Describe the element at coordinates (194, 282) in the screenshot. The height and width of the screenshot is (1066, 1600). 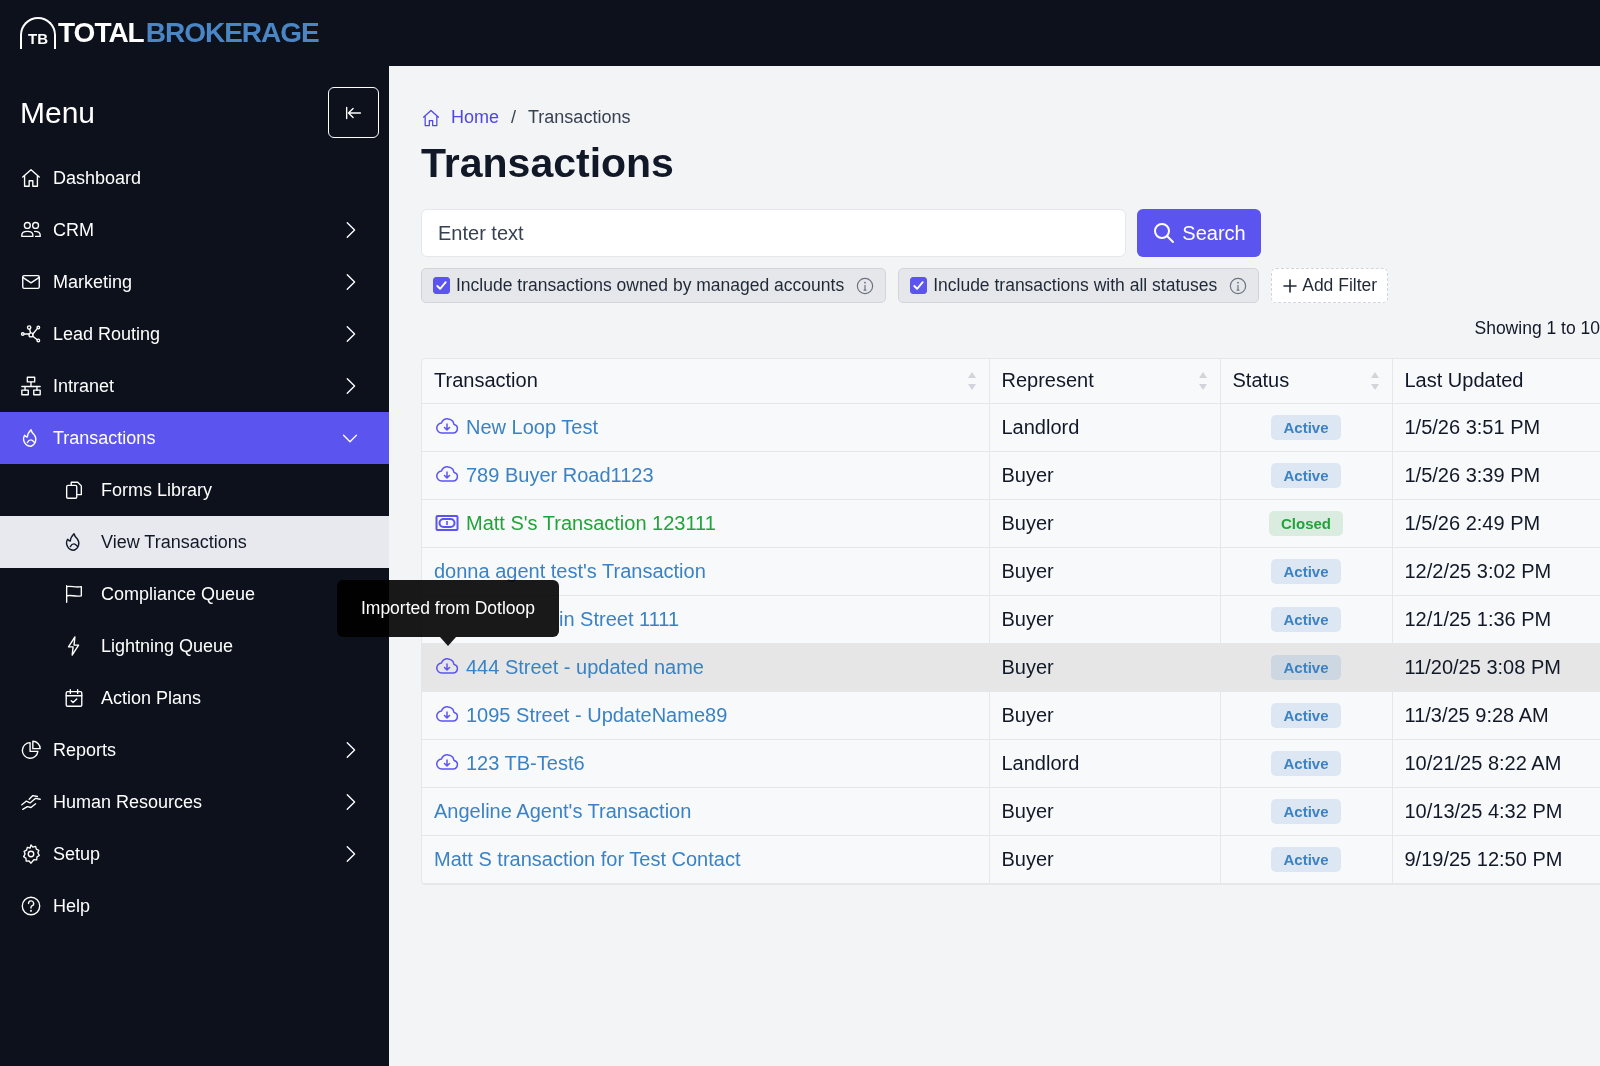
I see `menu-item: Marketing` at that location.